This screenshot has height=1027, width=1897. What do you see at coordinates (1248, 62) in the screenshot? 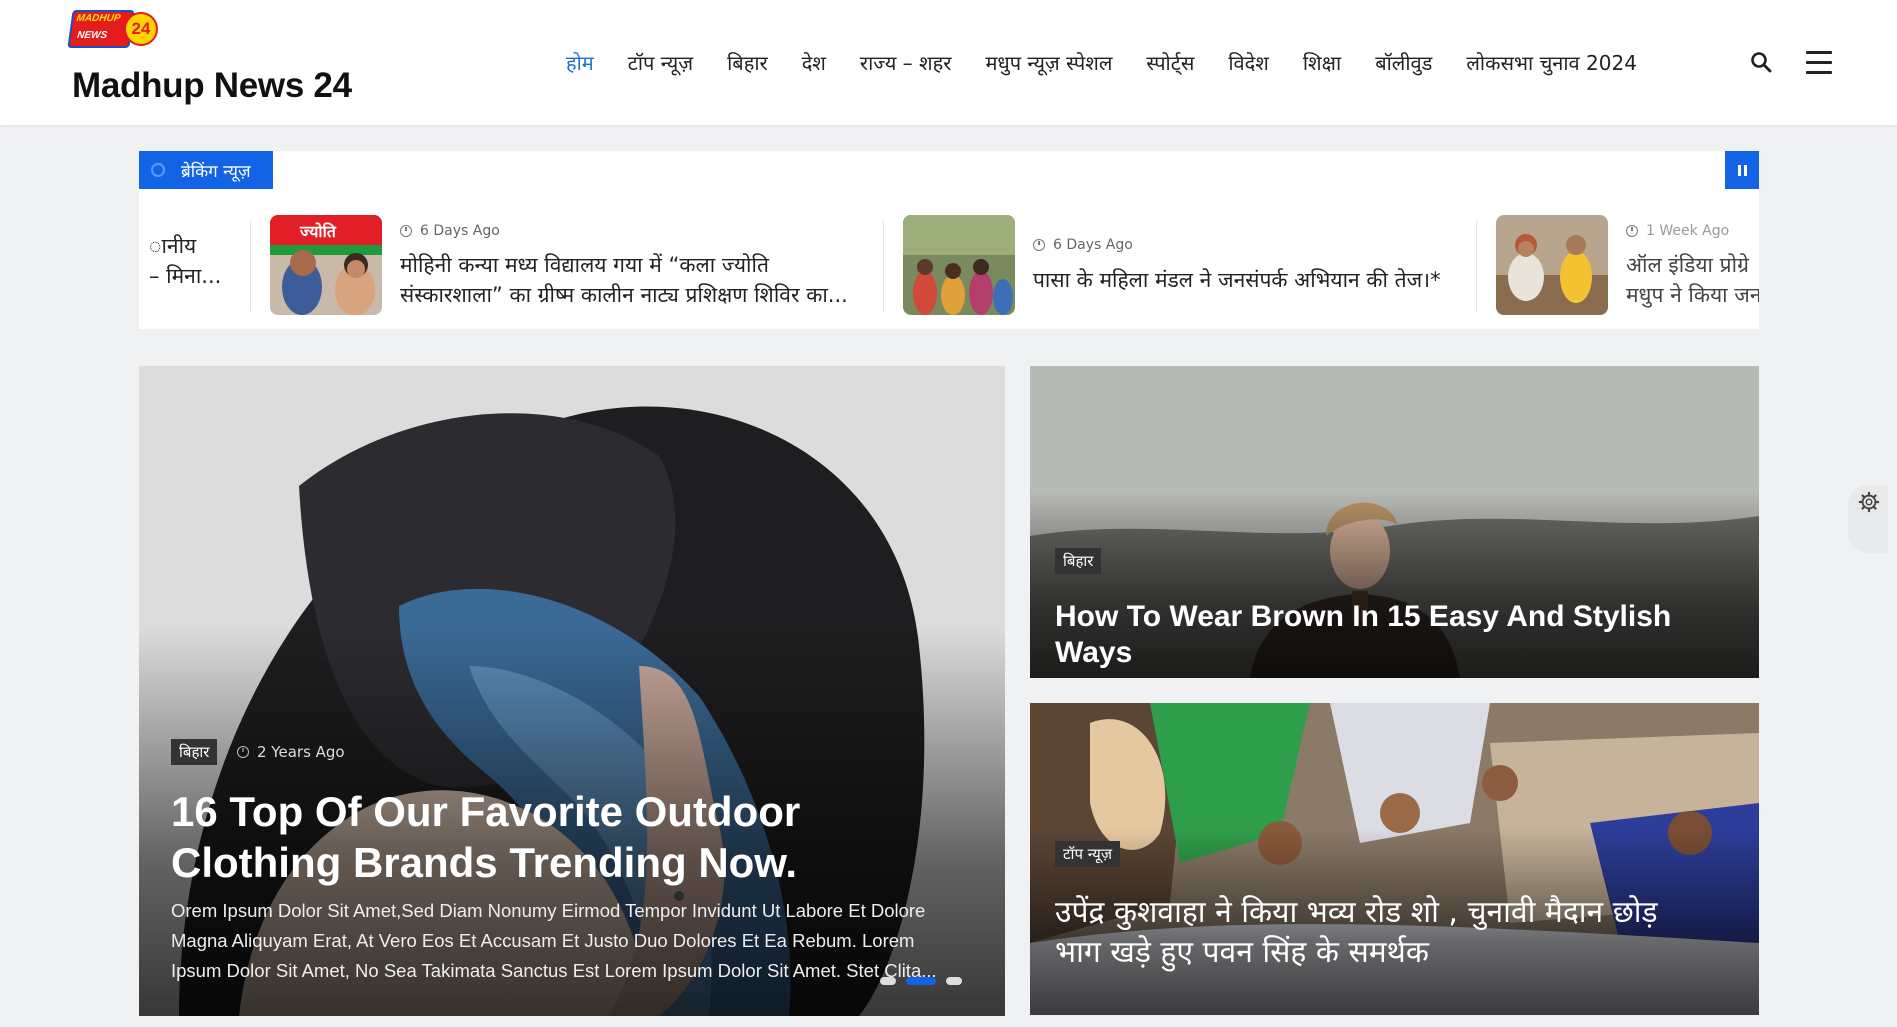
I see `nav-videsh: विदेश` at bounding box center [1248, 62].